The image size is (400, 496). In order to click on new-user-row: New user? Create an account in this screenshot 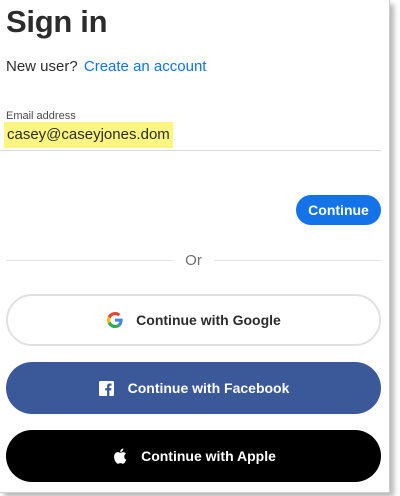, I will do `click(106, 66)`.